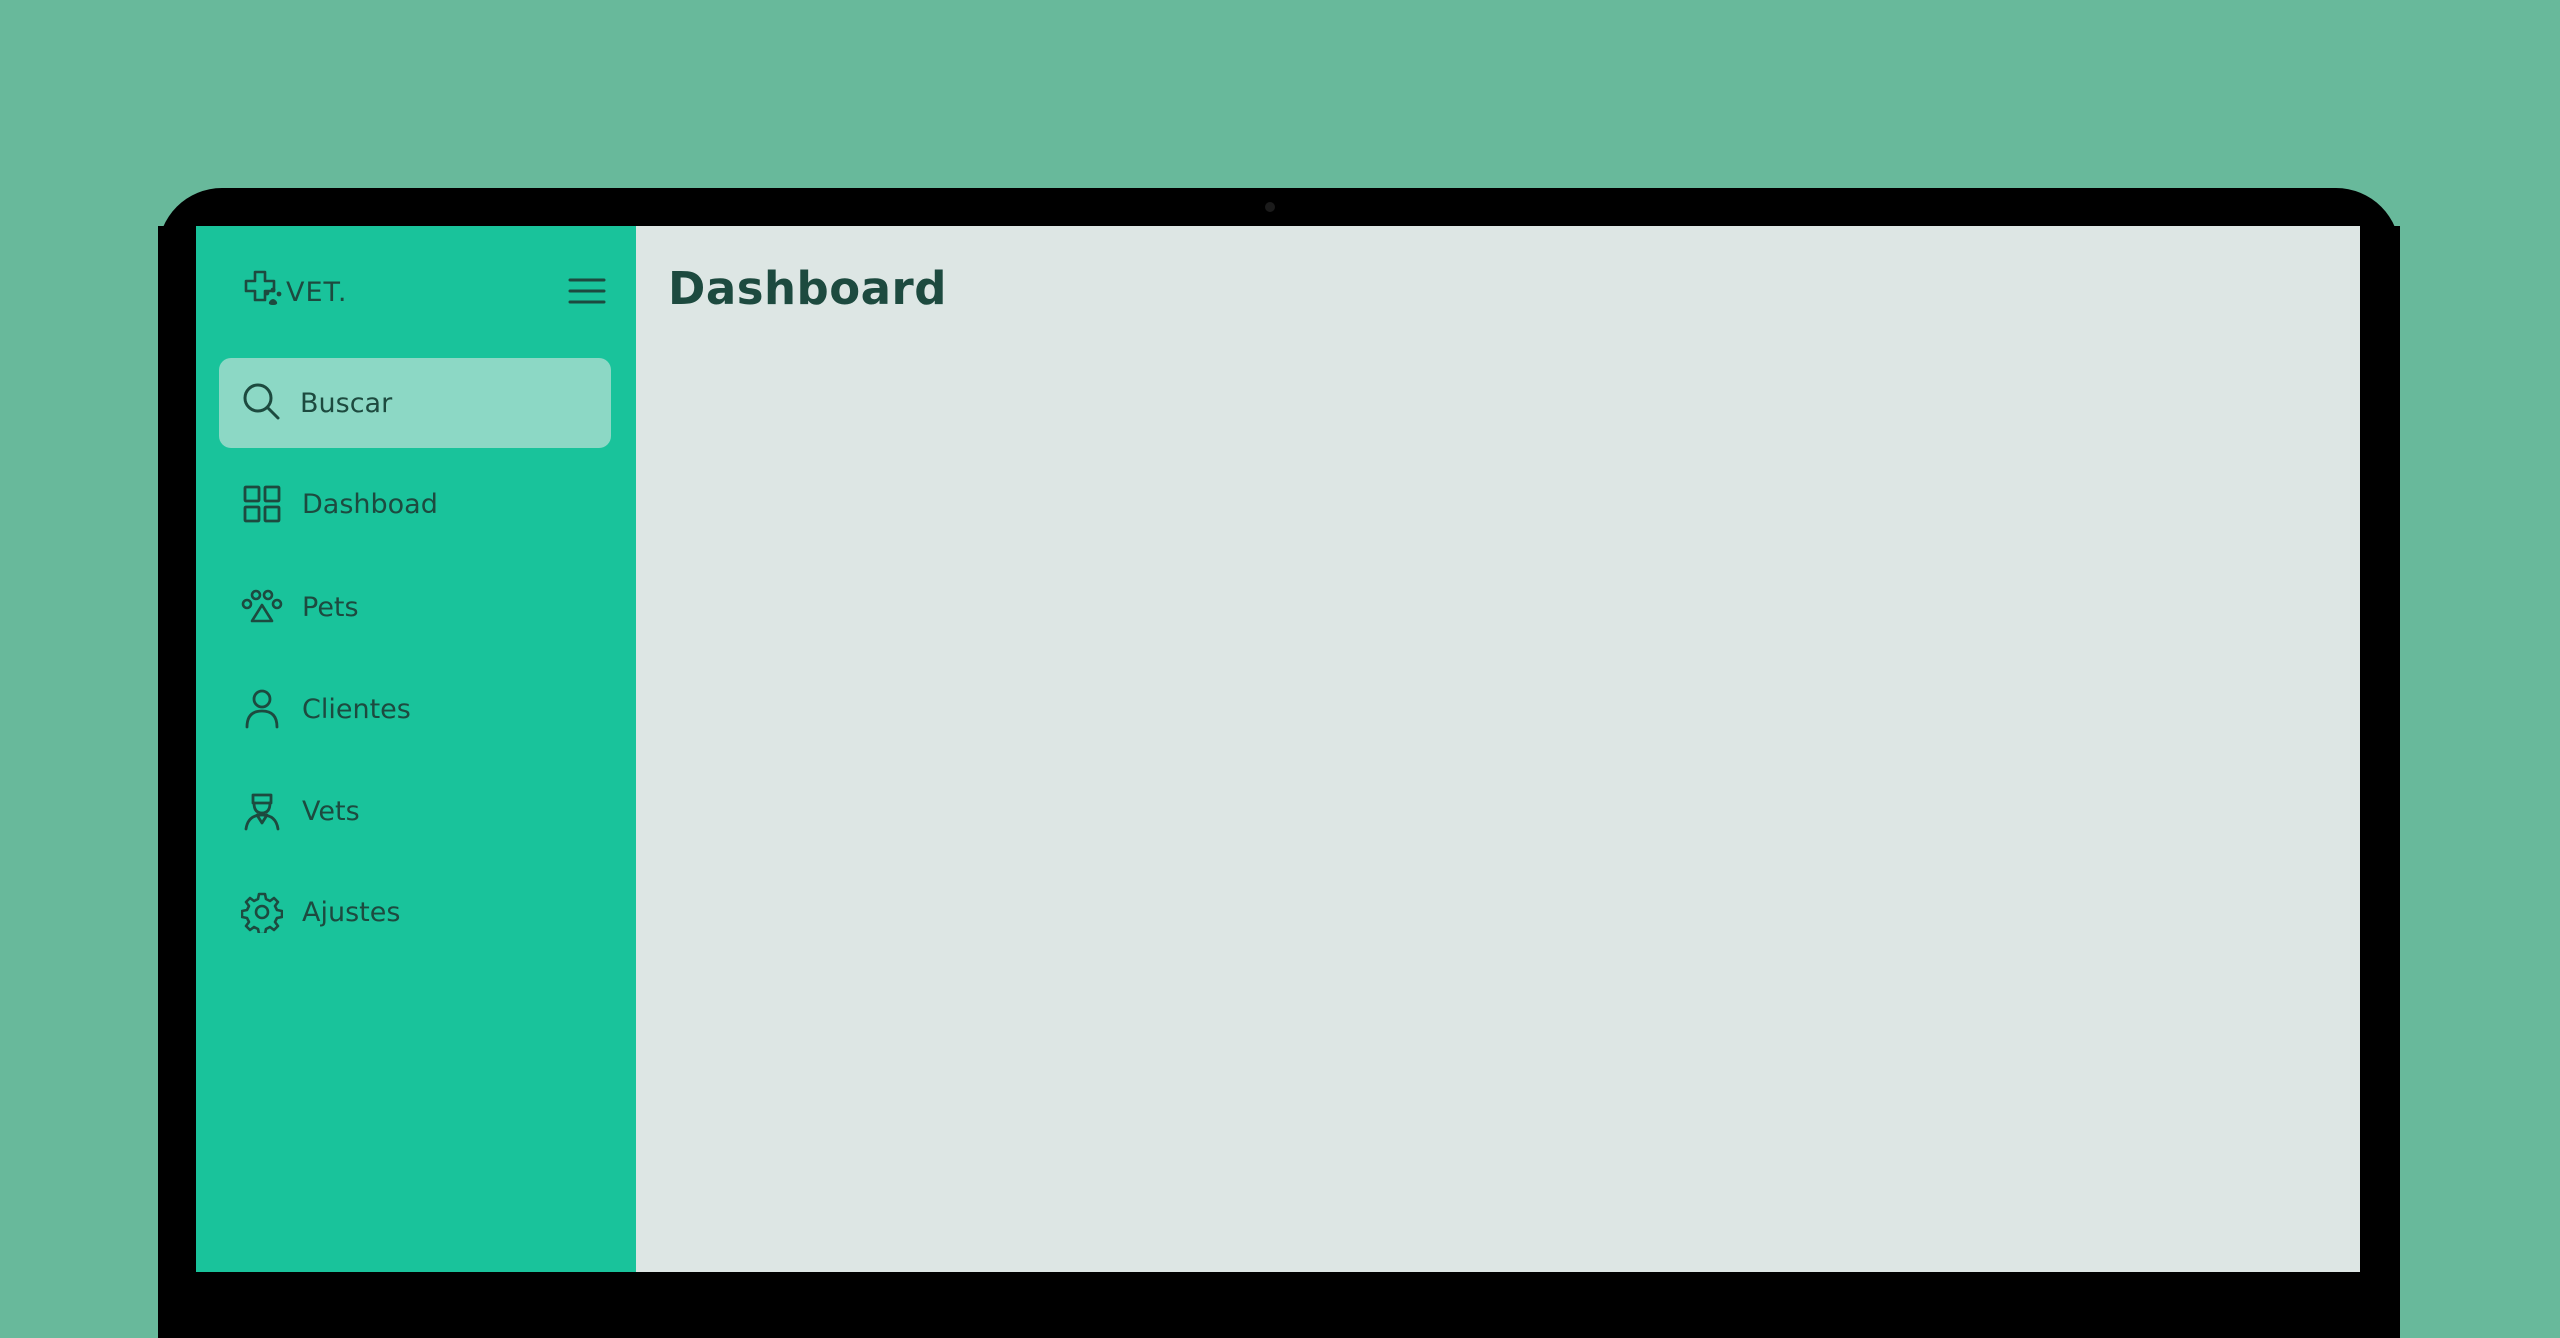 This screenshot has height=1338, width=2560. I want to click on search-icon, so click(261, 403).